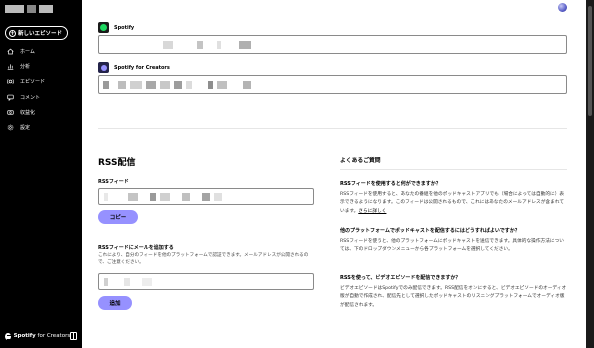 This screenshot has height=348, width=594. I want to click on section-divider, so click(332, 128).